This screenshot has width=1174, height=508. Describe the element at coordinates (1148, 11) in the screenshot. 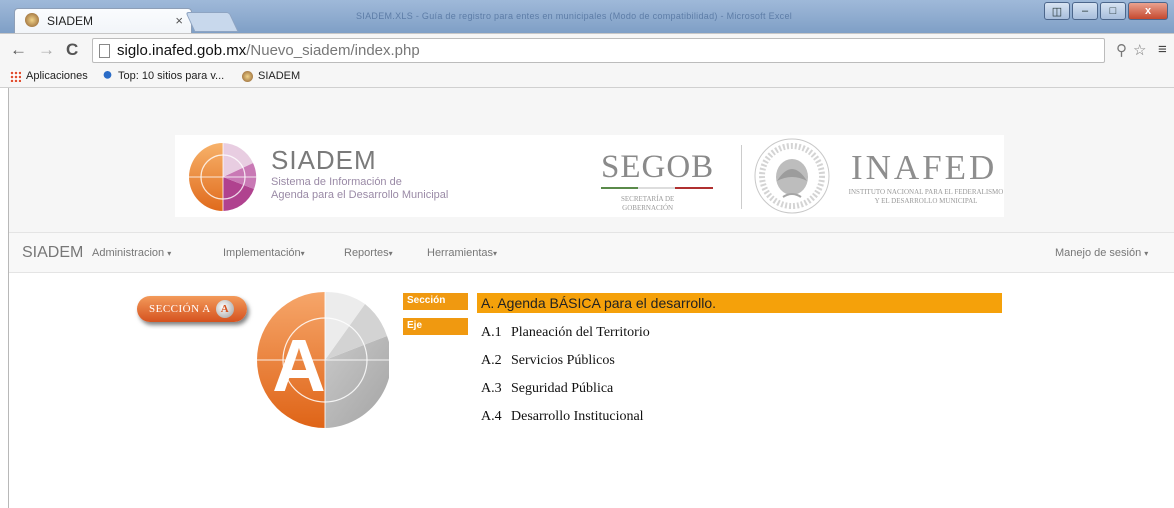

I see `close-window-button: x` at that location.